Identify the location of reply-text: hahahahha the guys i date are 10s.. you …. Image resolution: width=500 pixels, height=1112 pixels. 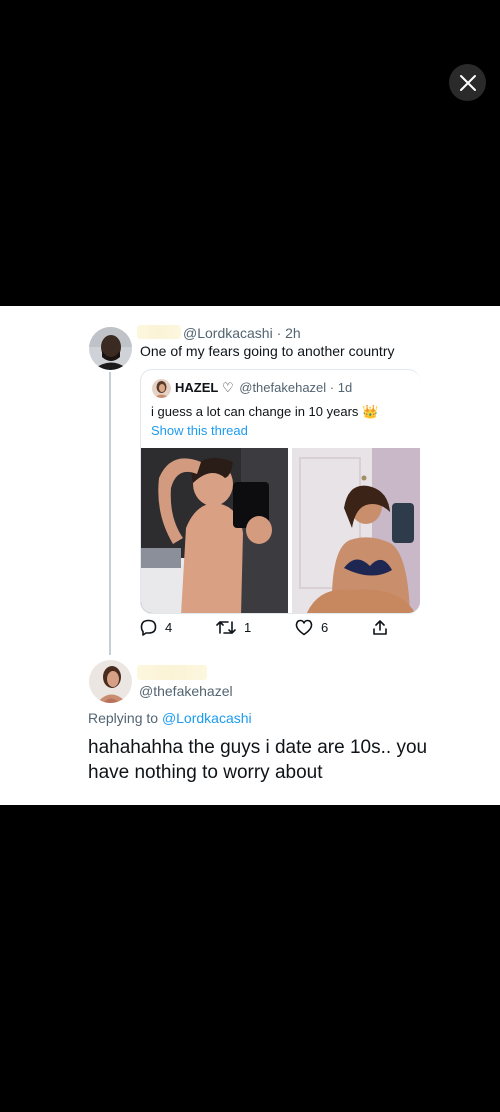
(257, 760).